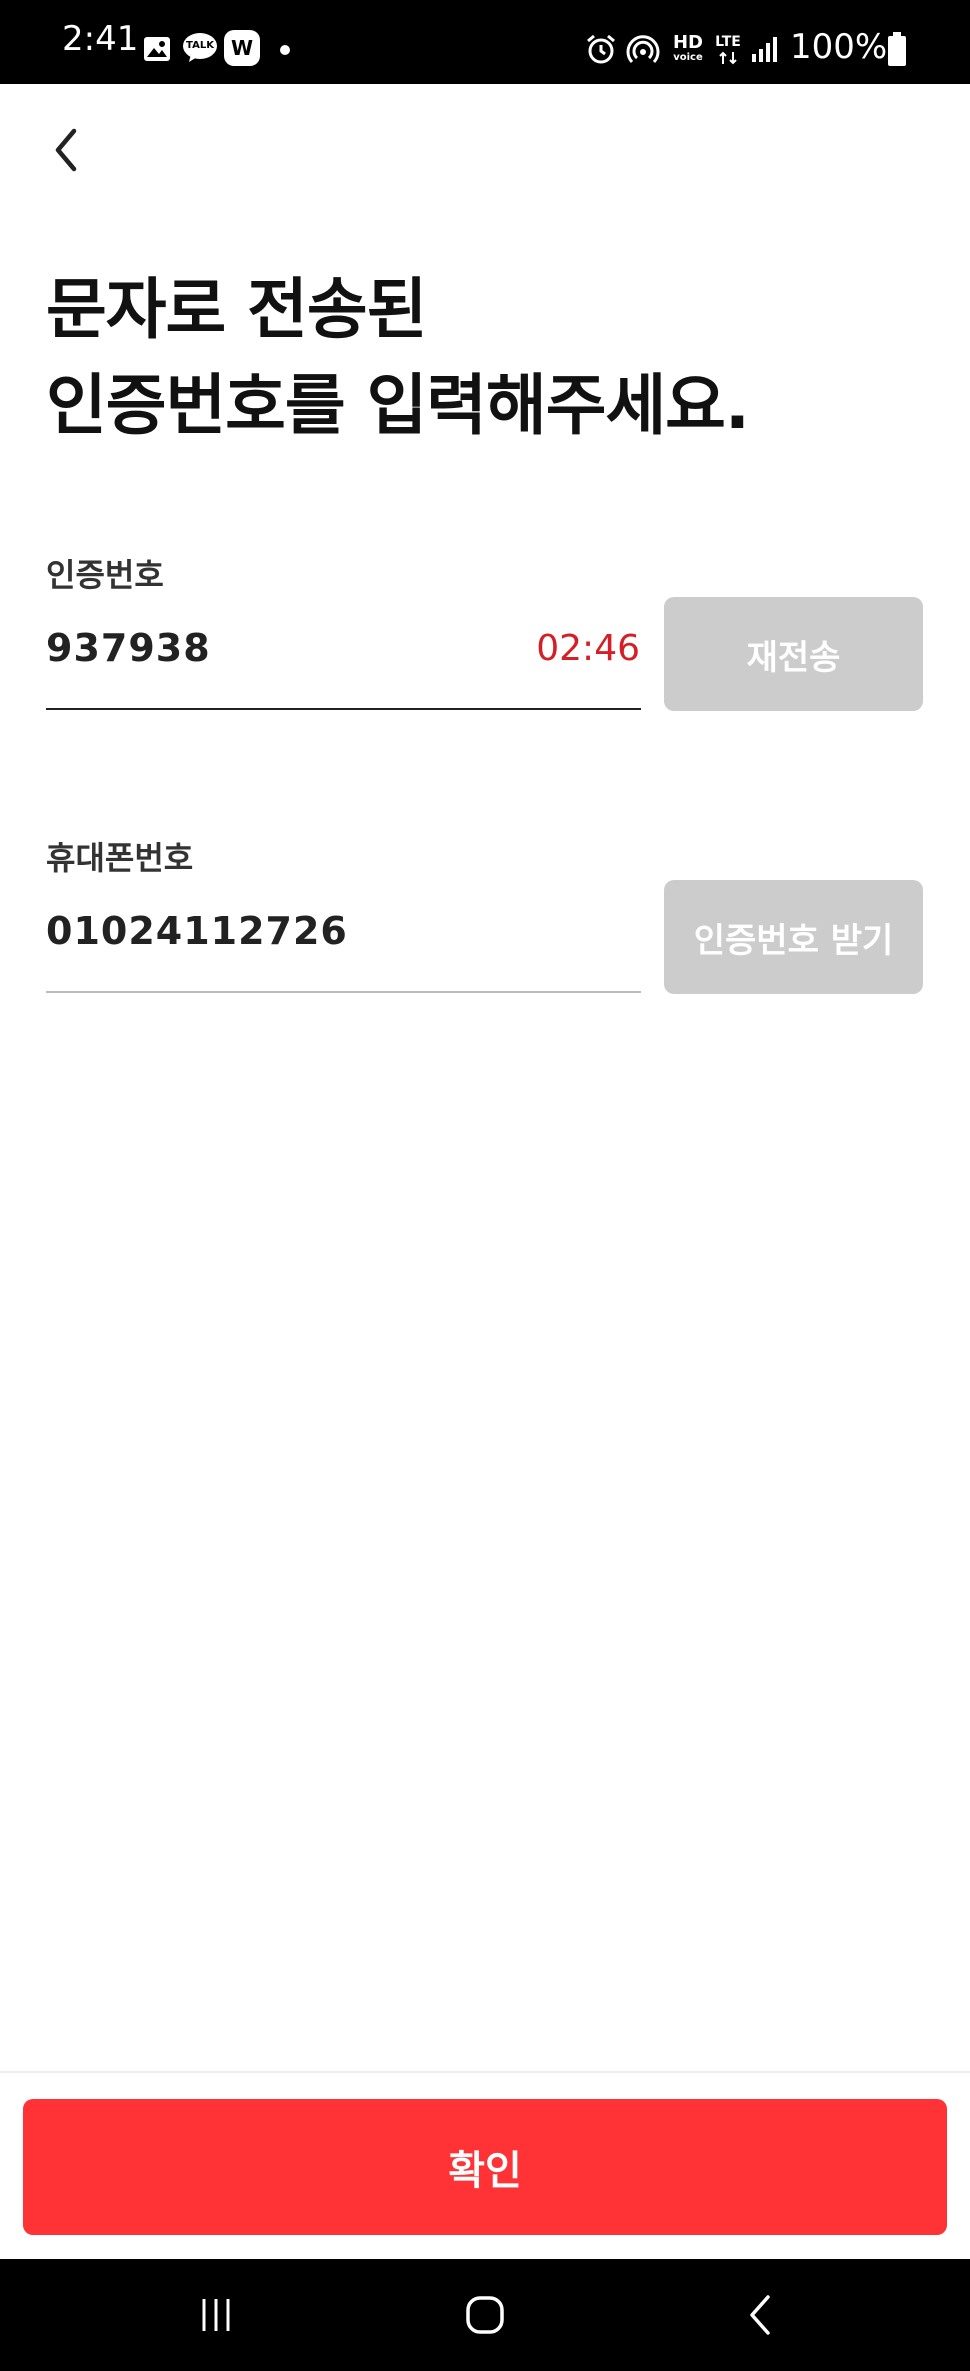 The width and height of the screenshot is (970, 2371). I want to click on home-button, so click(485, 2315).